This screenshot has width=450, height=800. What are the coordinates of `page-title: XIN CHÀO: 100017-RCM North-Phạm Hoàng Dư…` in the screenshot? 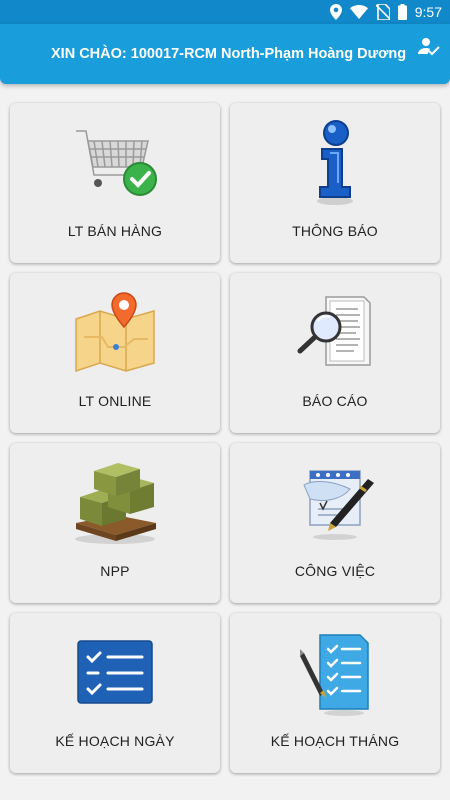 It's located at (229, 54).